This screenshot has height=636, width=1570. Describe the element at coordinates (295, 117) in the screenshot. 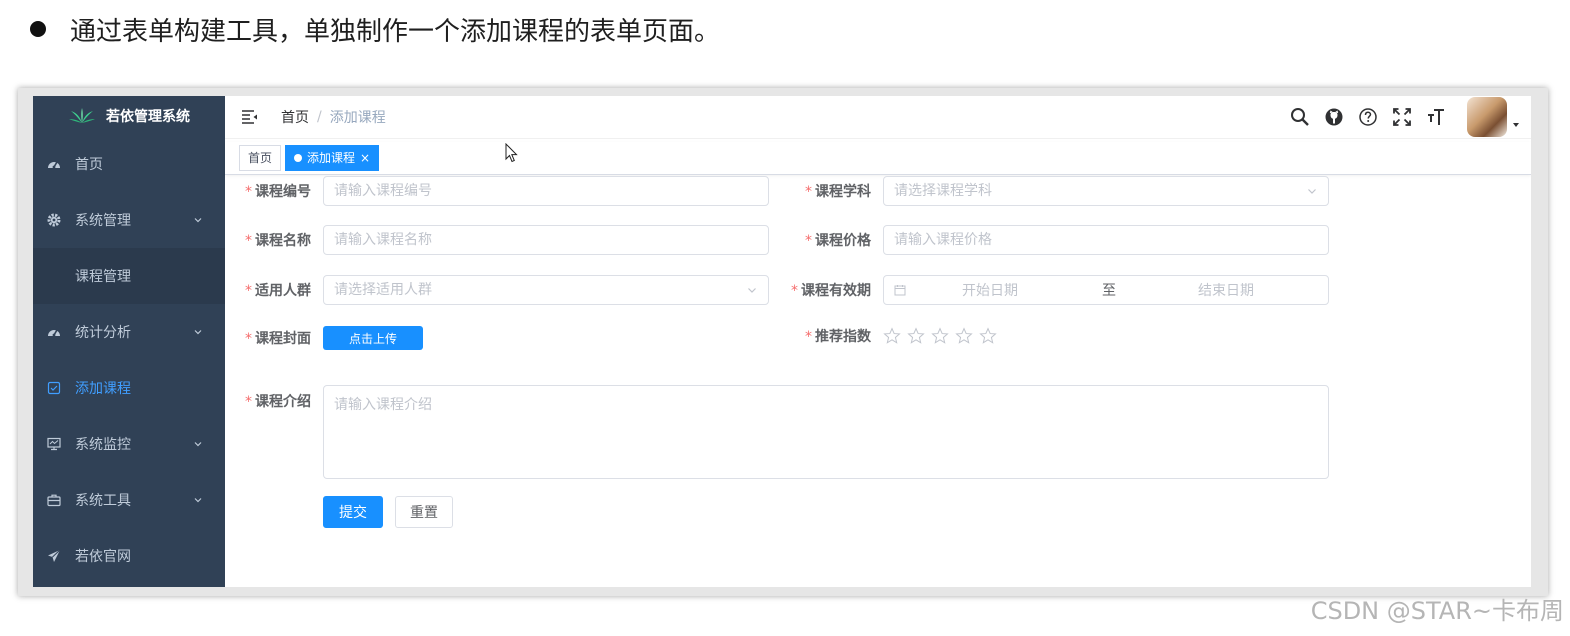

I see `breadcrumb-home: 首页` at that location.